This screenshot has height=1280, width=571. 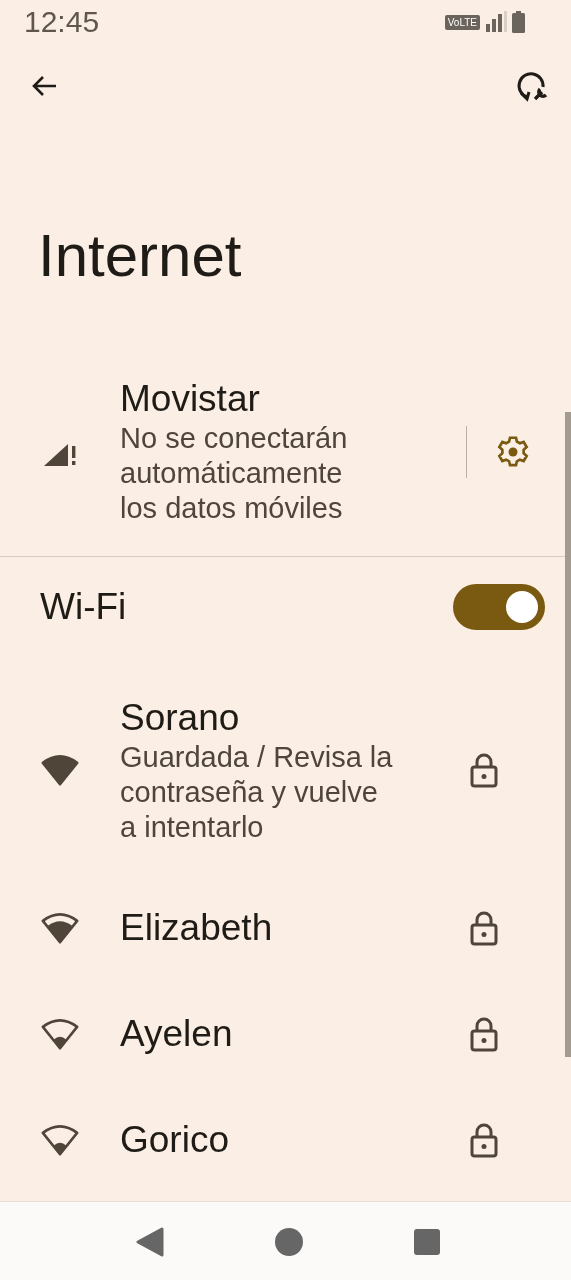 What do you see at coordinates (234, 473) in the screenshot?
I see `carrier-status: No se conectarán automáticamente los datos móviles` at bounding box center [234, 473].